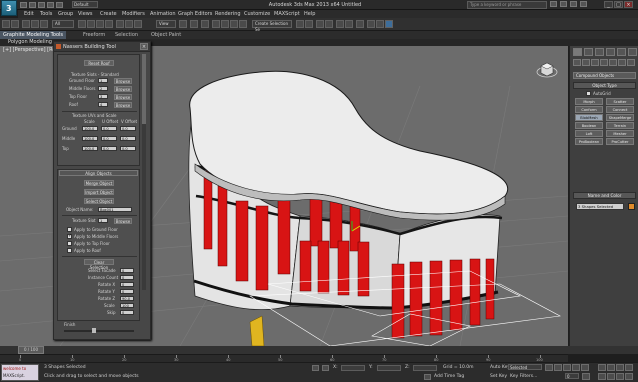 The height and width of the screenshot is (382, 638). What do you see at coordinates (144, 89) in the screenshot?
I see `tool-scrollbar-thumb` at bounding box center [144, 89].